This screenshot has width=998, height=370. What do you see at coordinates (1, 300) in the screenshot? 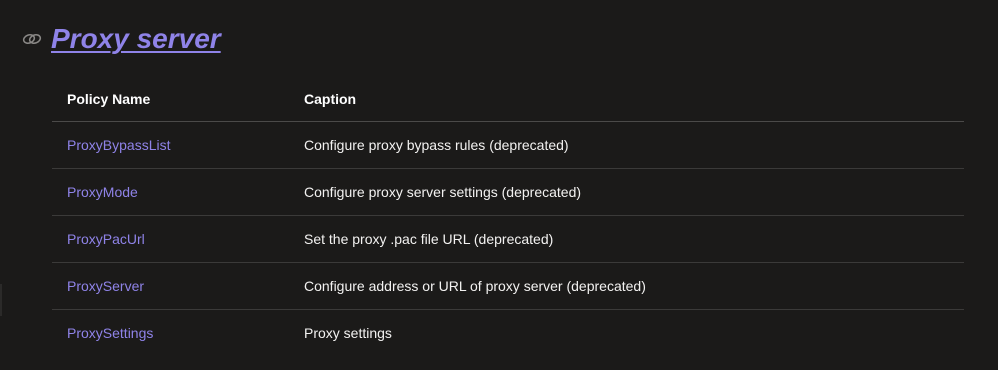
I see `scroll-edge-marker` at bounding box center [1, 300].